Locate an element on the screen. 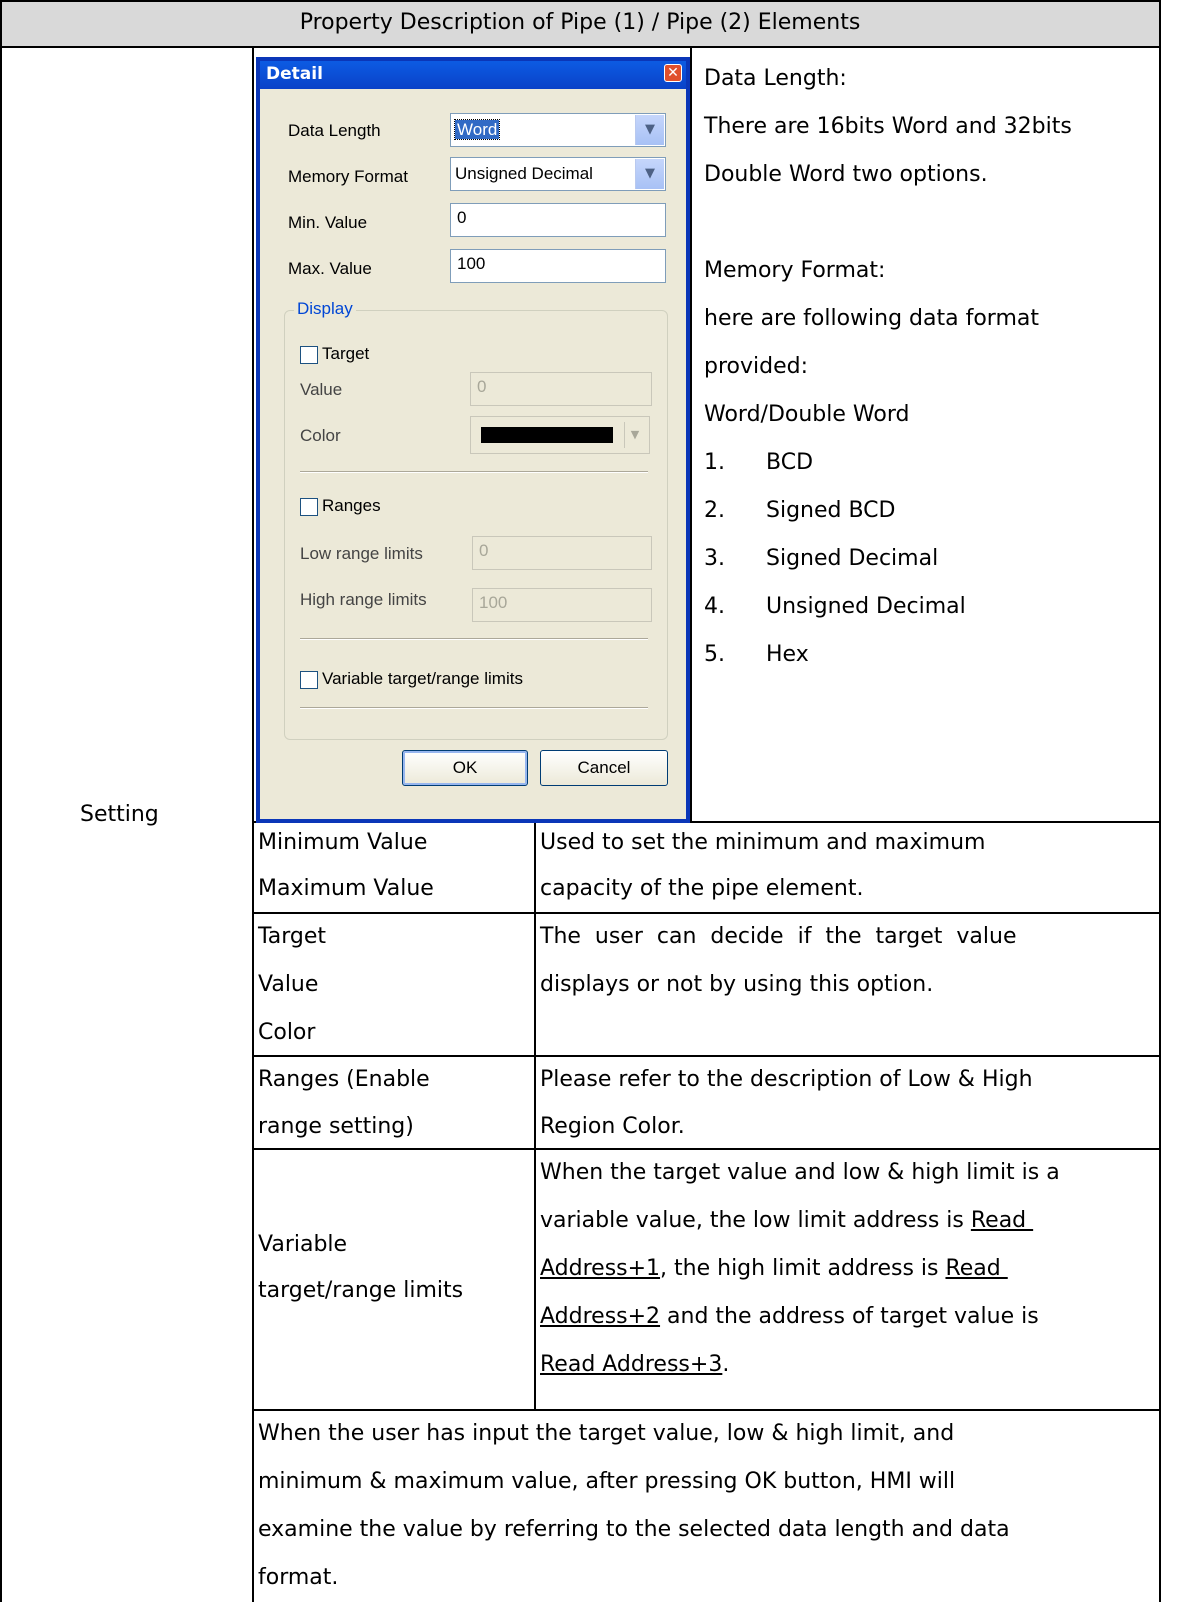 This screenshot has height=1602, width=1181. display-group-title: Display is located at coordinates (325, 309).